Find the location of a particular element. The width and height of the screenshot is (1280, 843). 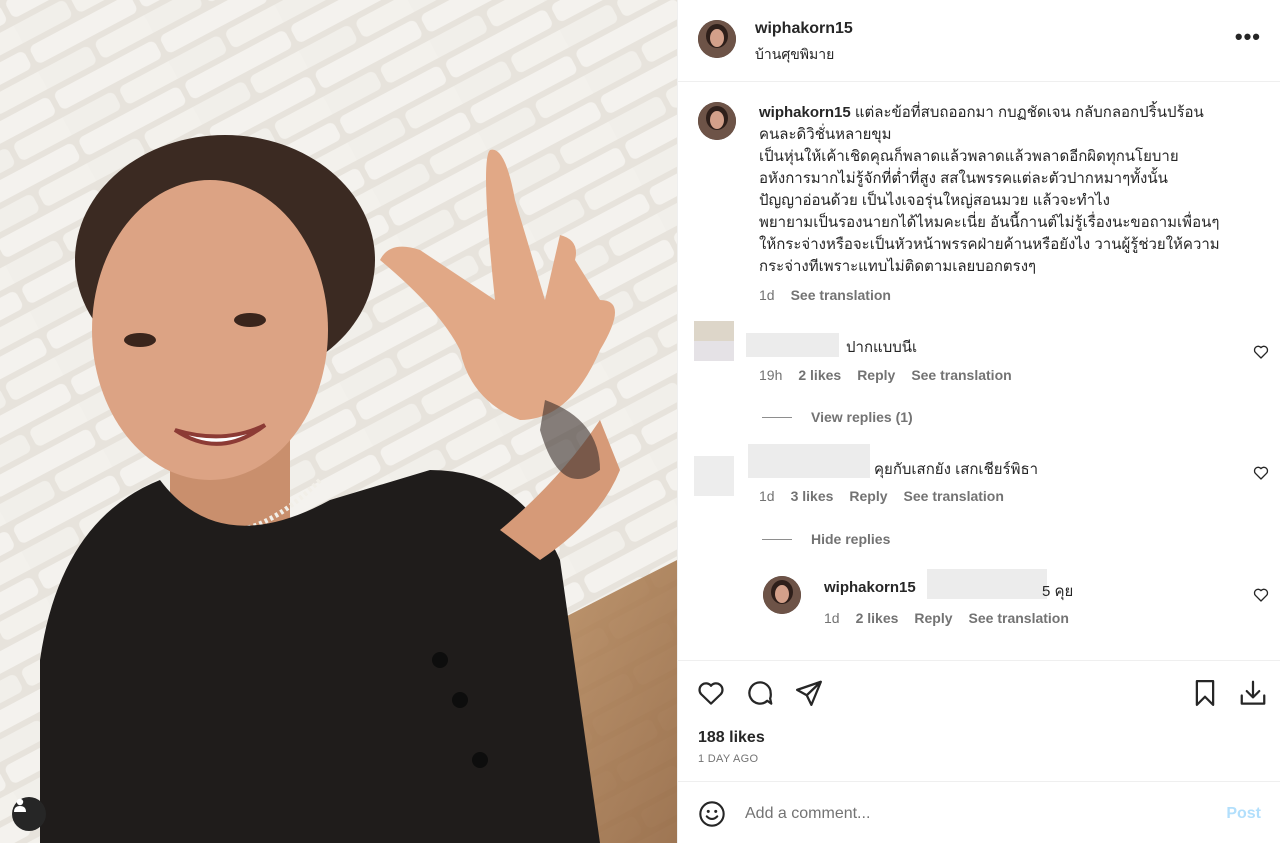

post-actions: 188 likes 1 DAY AGO is located at coordinates (979, 720).